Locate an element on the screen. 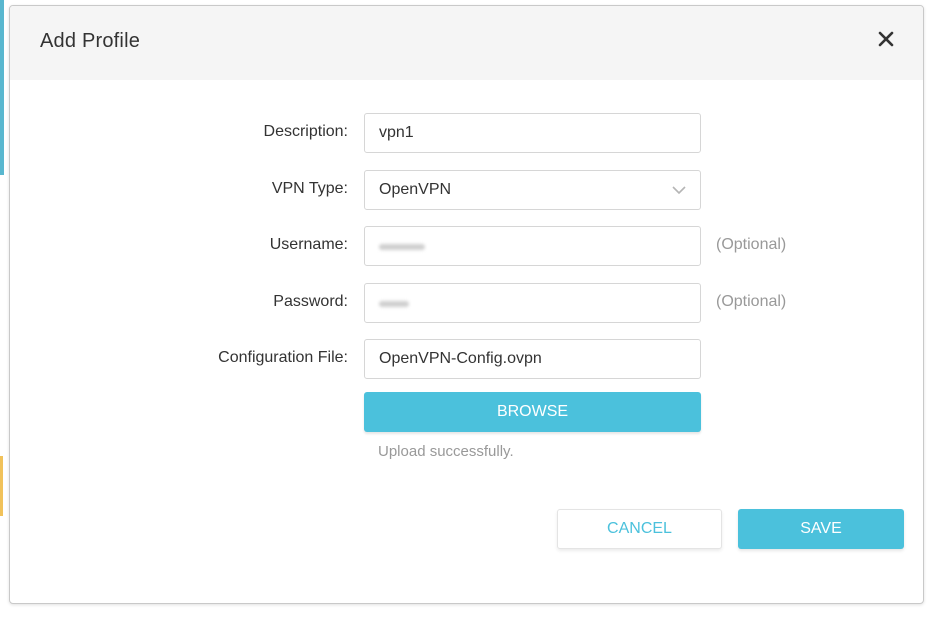  close-icon is located at coordinates (886, 39).